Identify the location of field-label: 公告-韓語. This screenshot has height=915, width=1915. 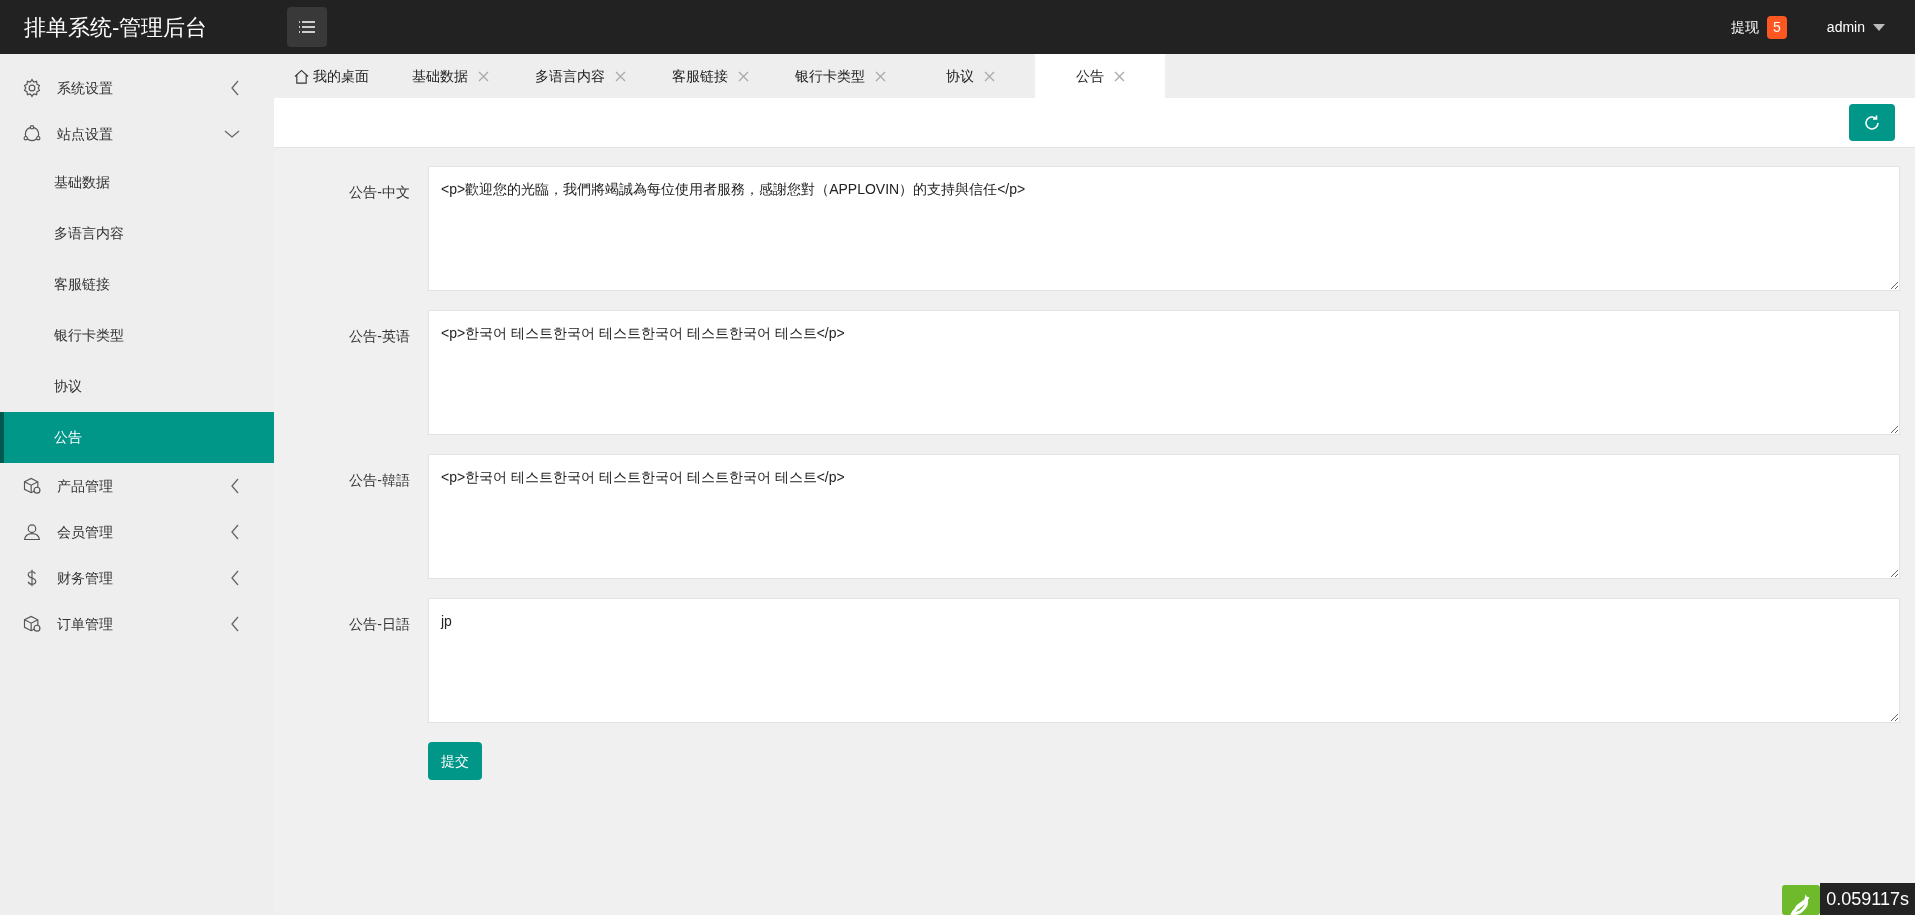
(379, 480).